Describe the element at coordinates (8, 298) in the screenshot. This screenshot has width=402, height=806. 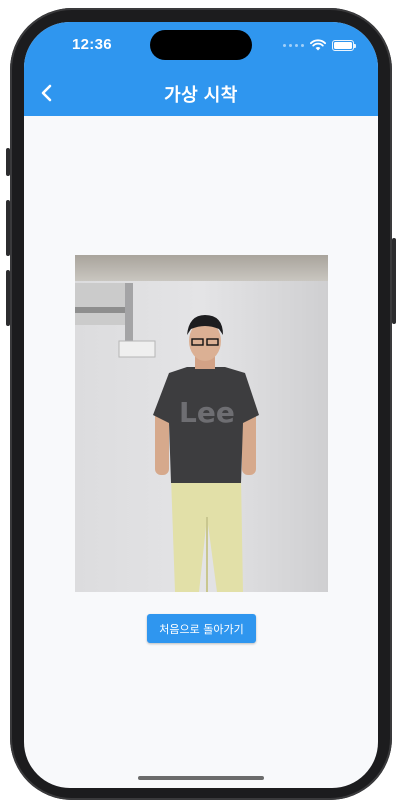
I see `volume-down-button` at that location.